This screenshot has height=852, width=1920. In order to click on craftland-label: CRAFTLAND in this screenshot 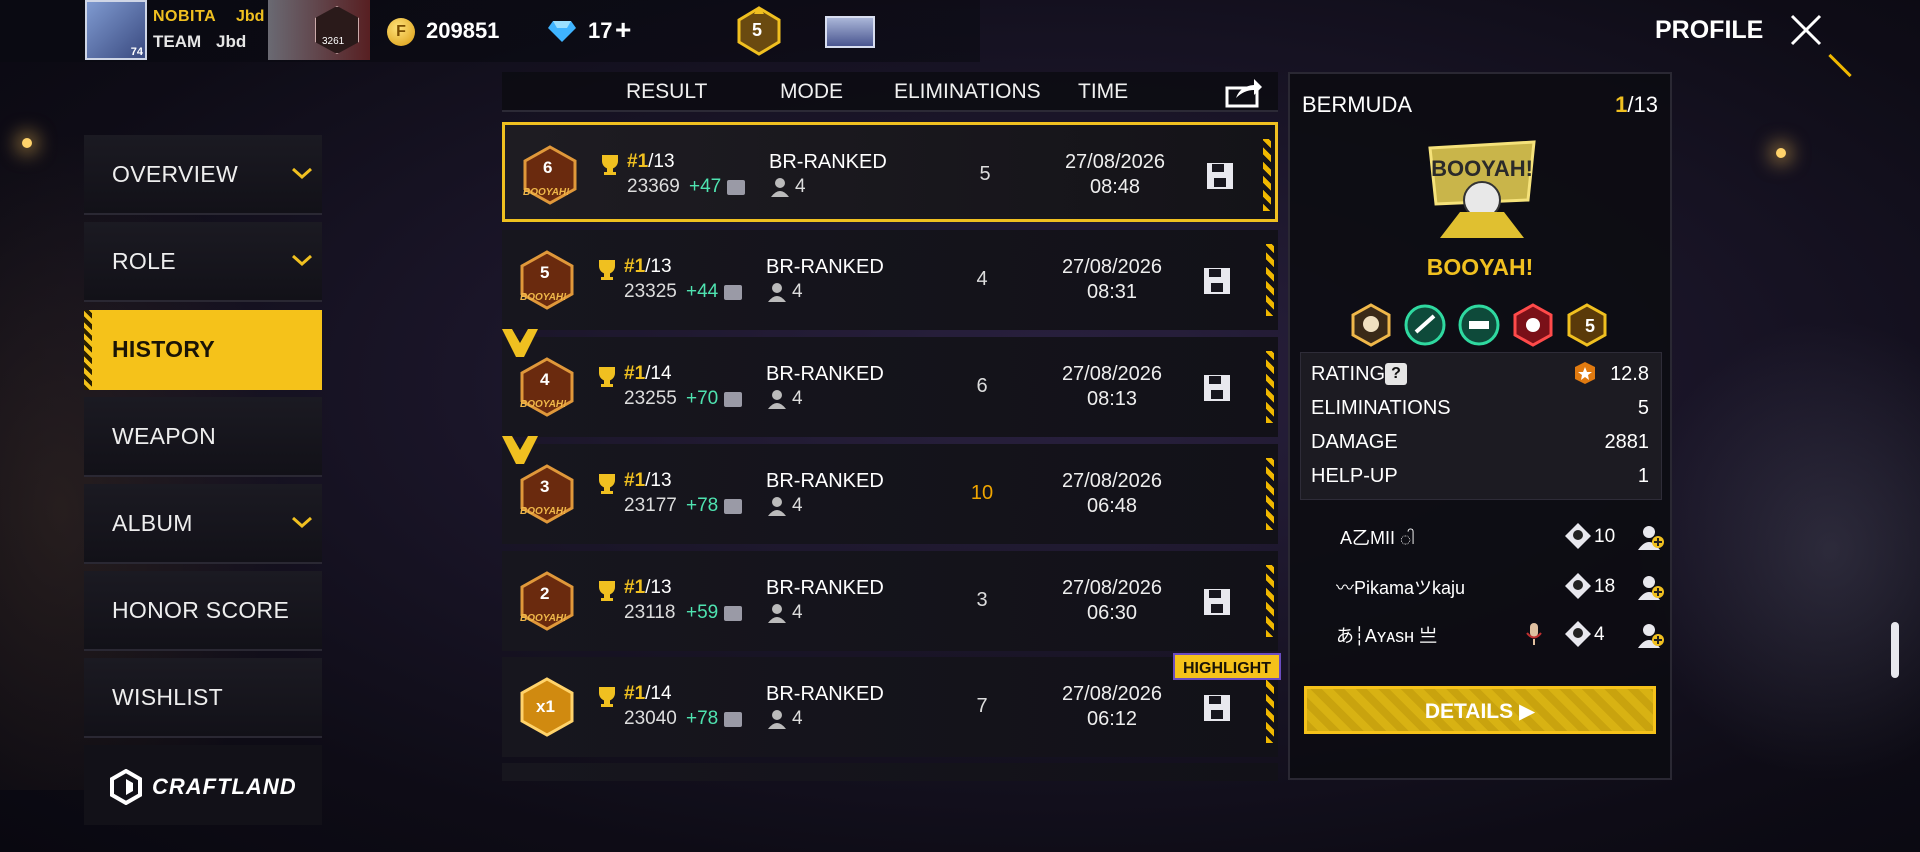, I will do `click(224, 786)`.